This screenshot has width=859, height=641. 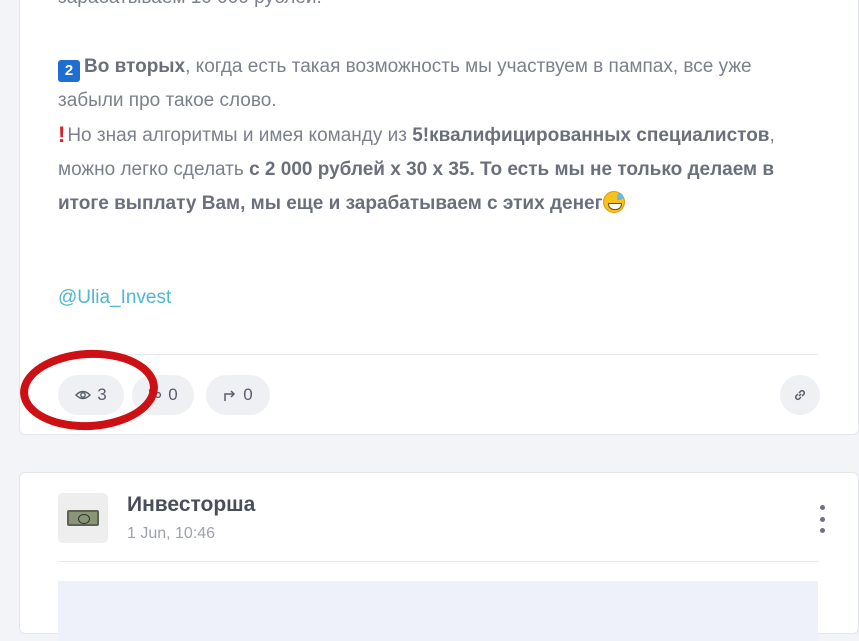 I want to click on bold-text: 5!квалифицированных специалистов, so click(x=591, y=135).